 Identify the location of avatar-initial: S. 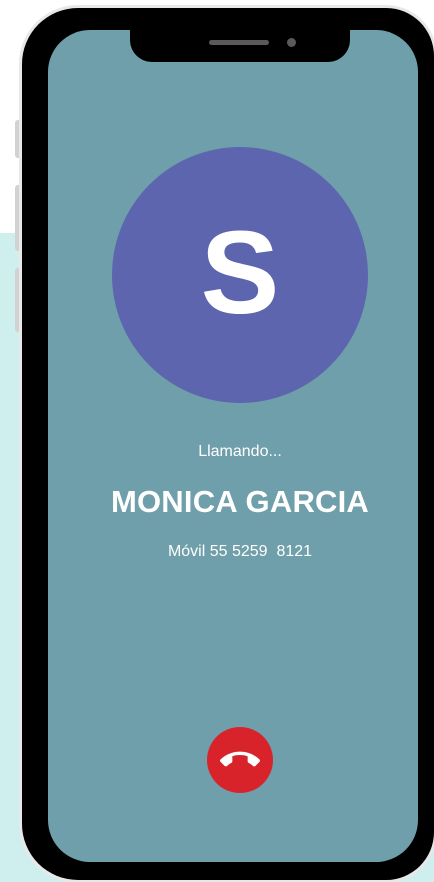
(240, 273).